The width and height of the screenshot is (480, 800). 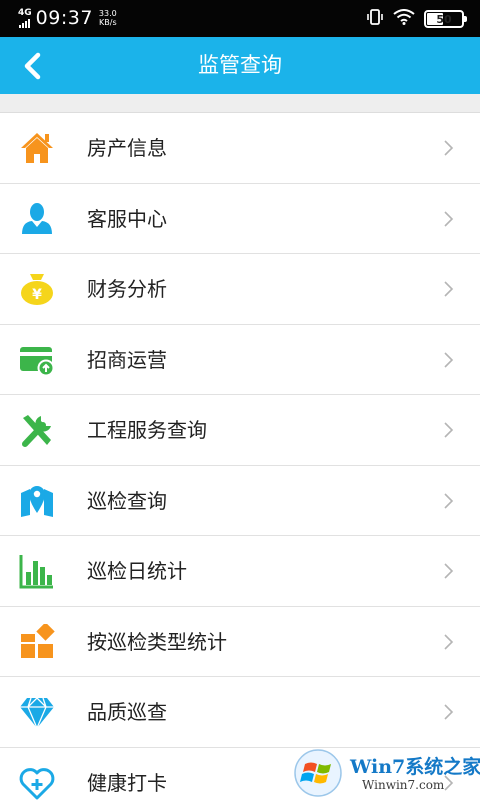 I want to click on speed-value: 33.0, so click(x=107, y=13).